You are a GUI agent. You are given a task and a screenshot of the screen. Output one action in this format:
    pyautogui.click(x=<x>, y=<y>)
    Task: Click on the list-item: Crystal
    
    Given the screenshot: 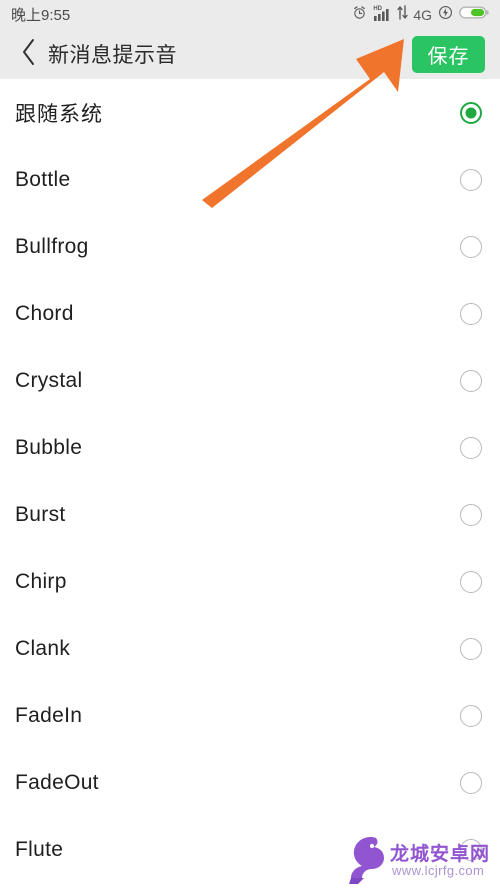 What is the action you would take?
    pyautogui.click(x=250, y=380)
    